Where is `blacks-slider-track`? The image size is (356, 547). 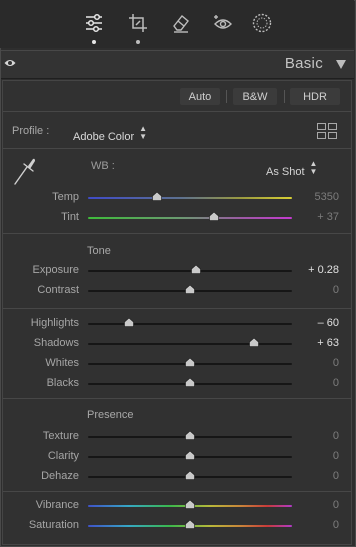
blacks-slider-track is located at coordinates (190, 382).